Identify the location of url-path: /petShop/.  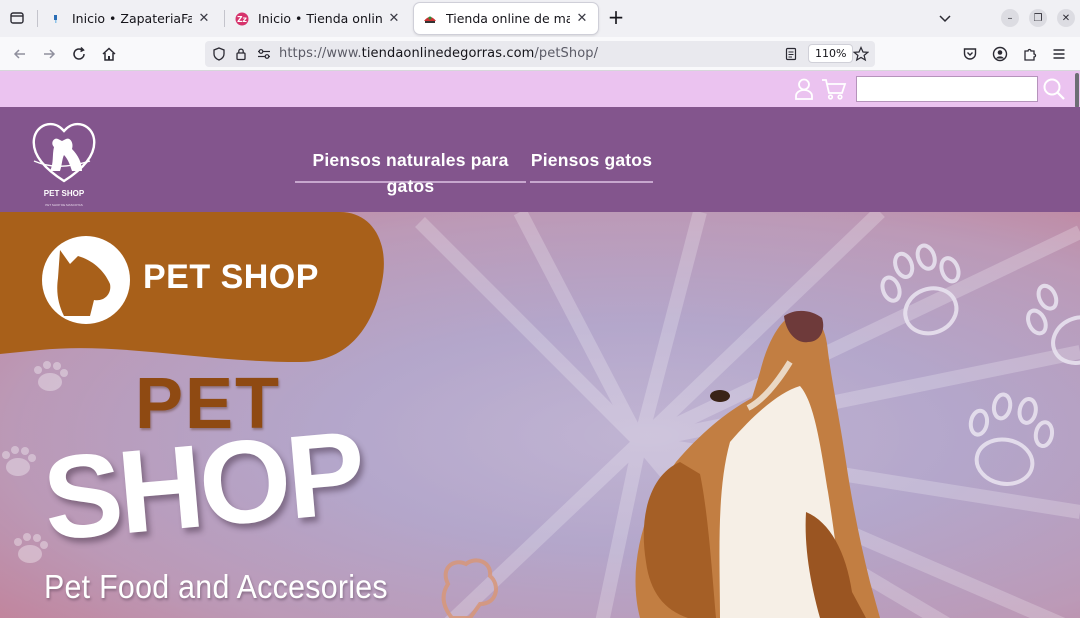
(566, 53).